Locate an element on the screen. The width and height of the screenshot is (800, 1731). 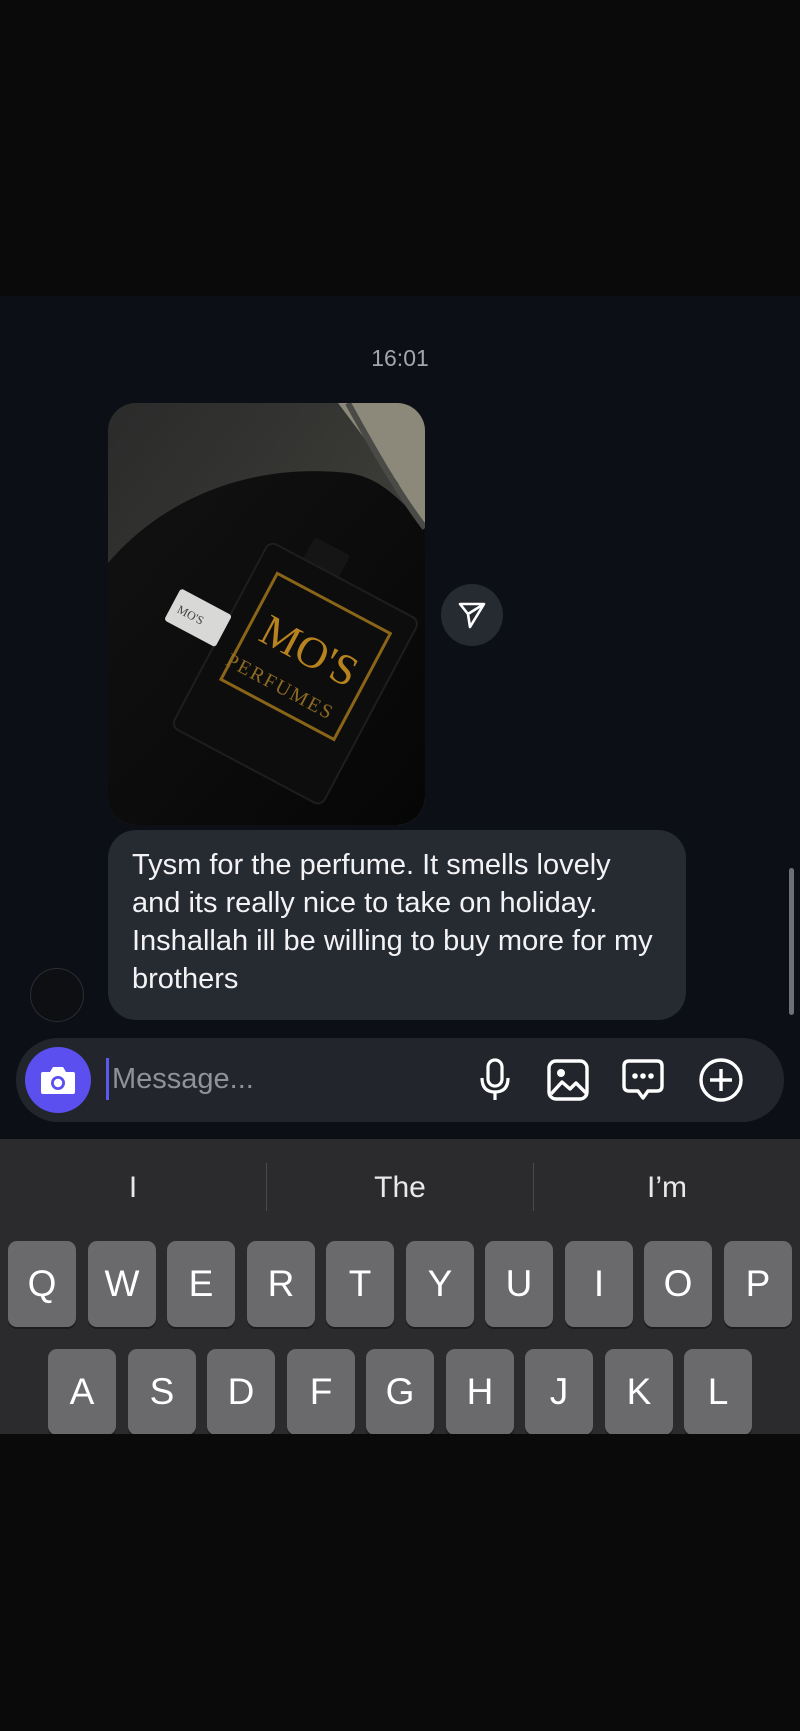
message-composer is located at coordinates (400, 1080).